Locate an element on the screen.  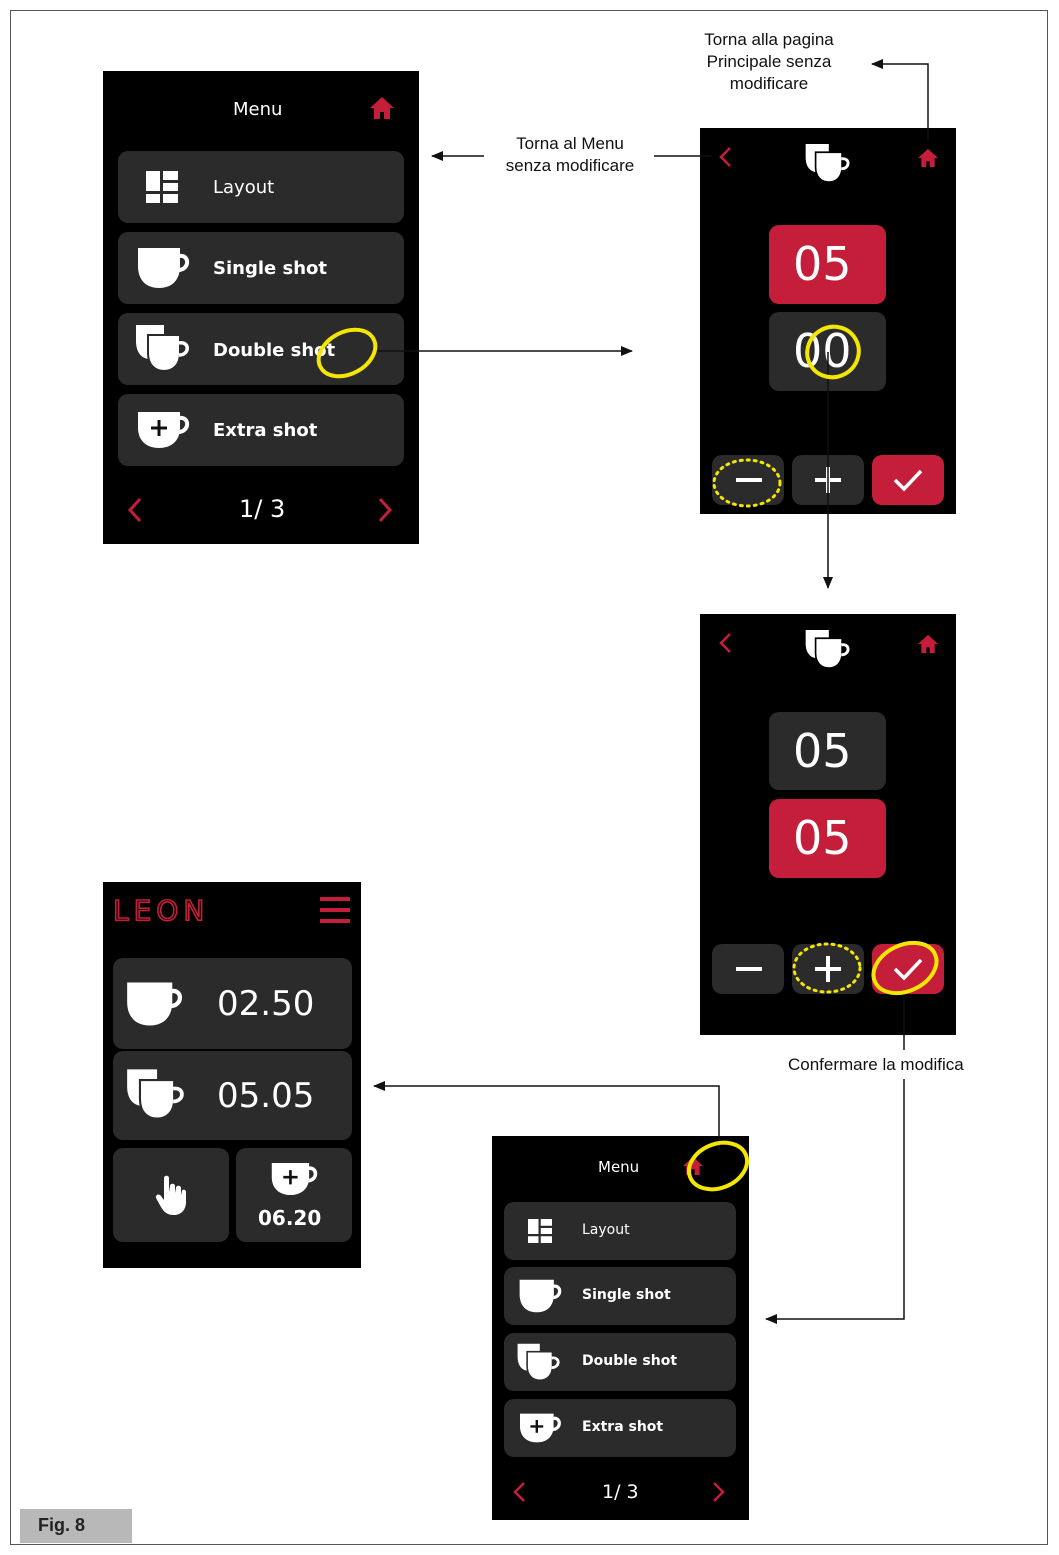
home-return-arrow is located at coordinates (546, 1115).